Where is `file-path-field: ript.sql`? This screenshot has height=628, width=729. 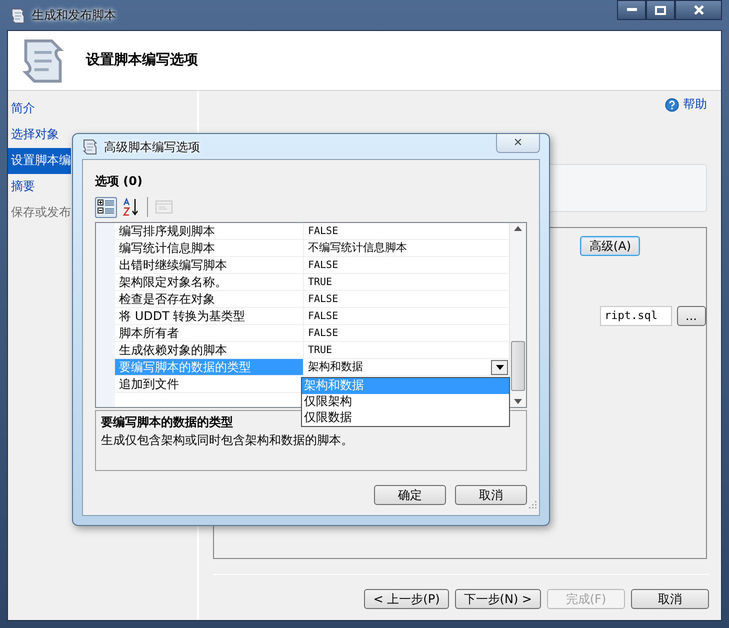 file-path-field: ript.sql is located at coordinates (636, 316).